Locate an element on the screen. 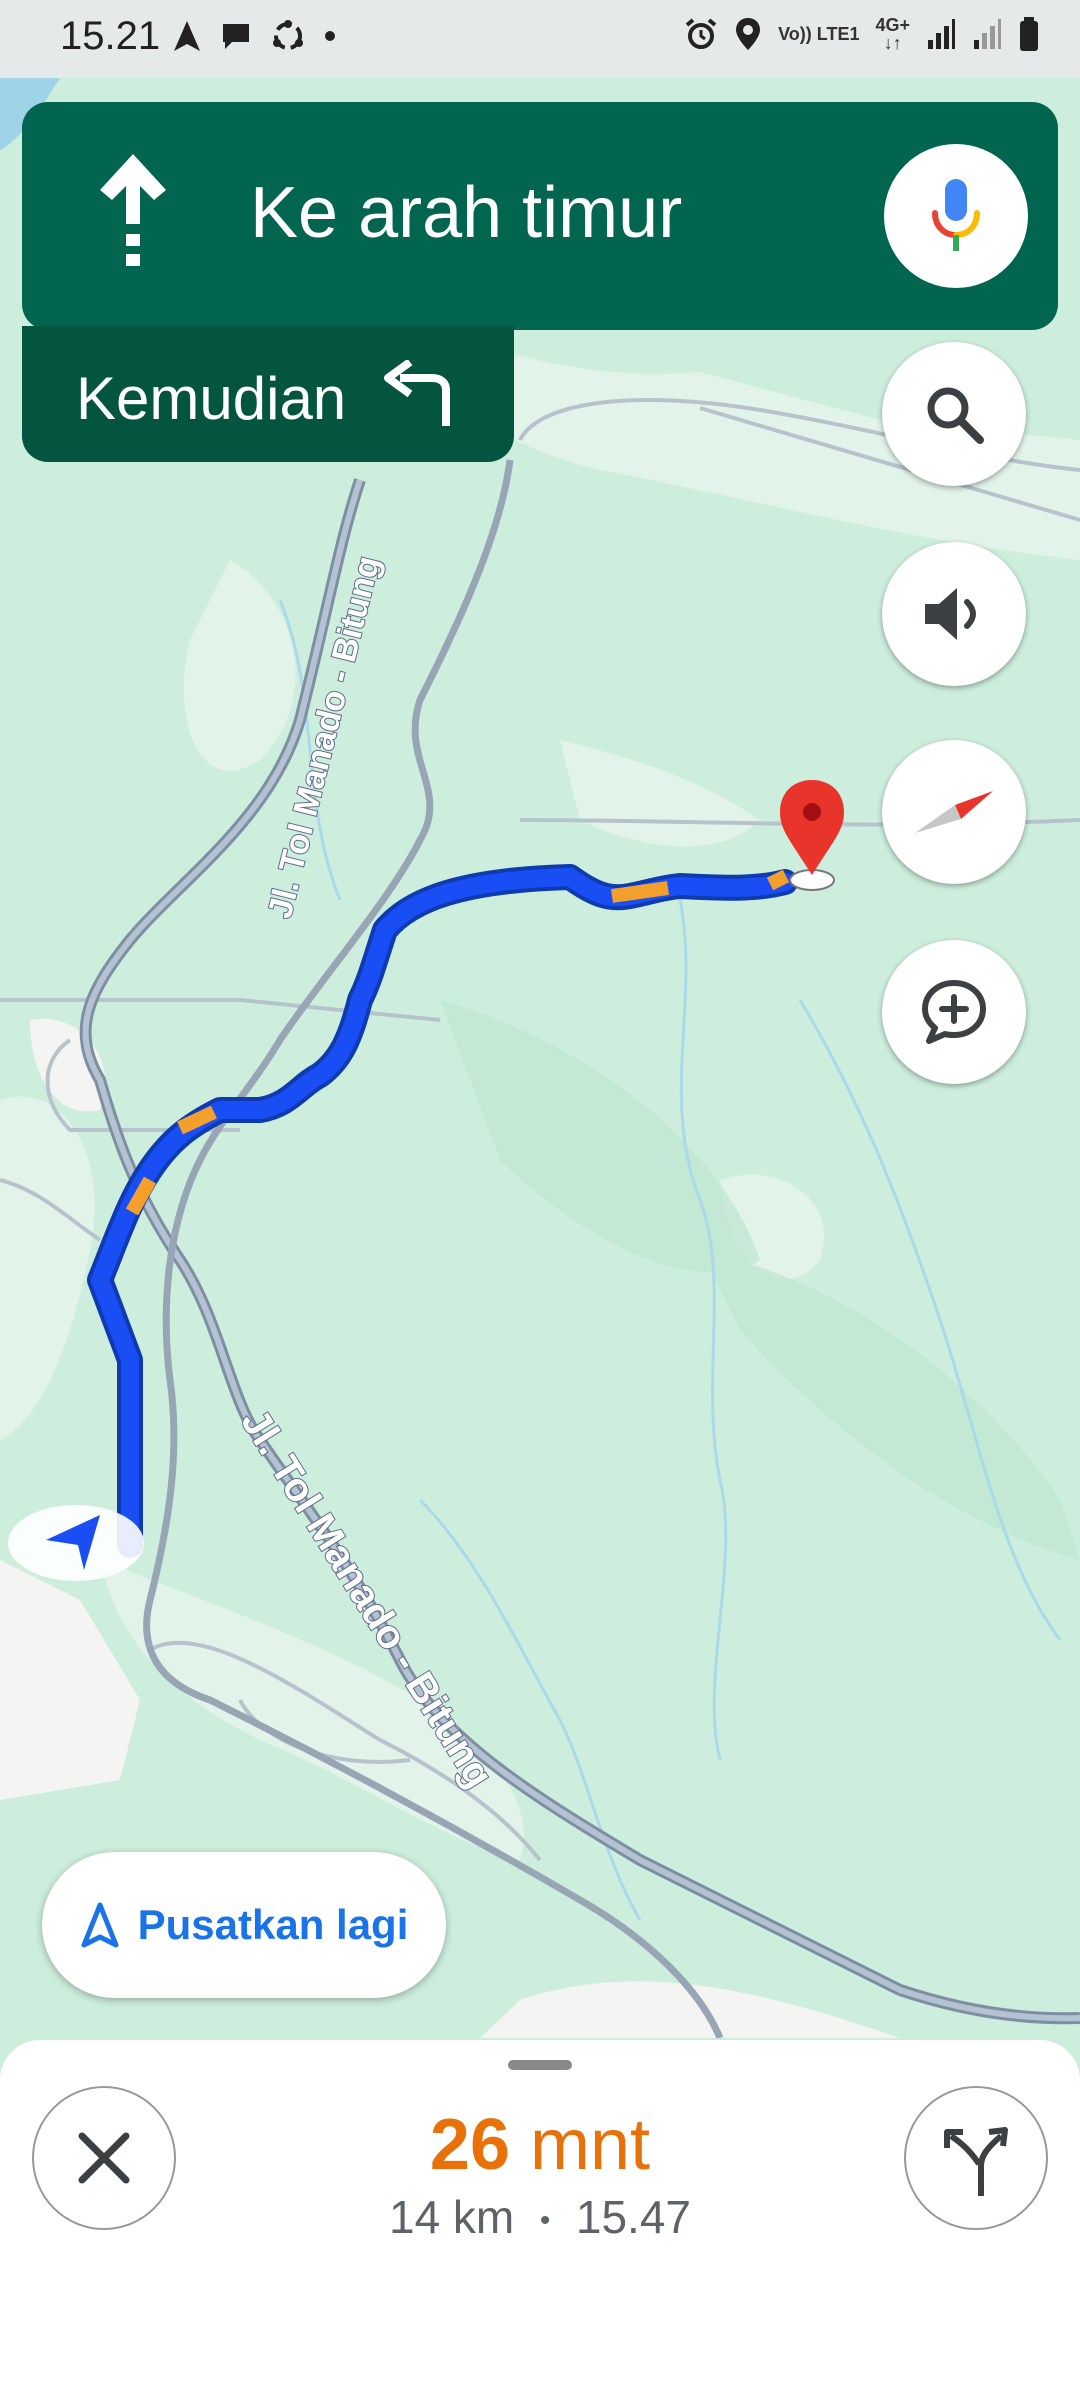 Image resolution: width=1080 pixels, height=2400 pixels. more-dot-icon is located at coordinates (330, 36).